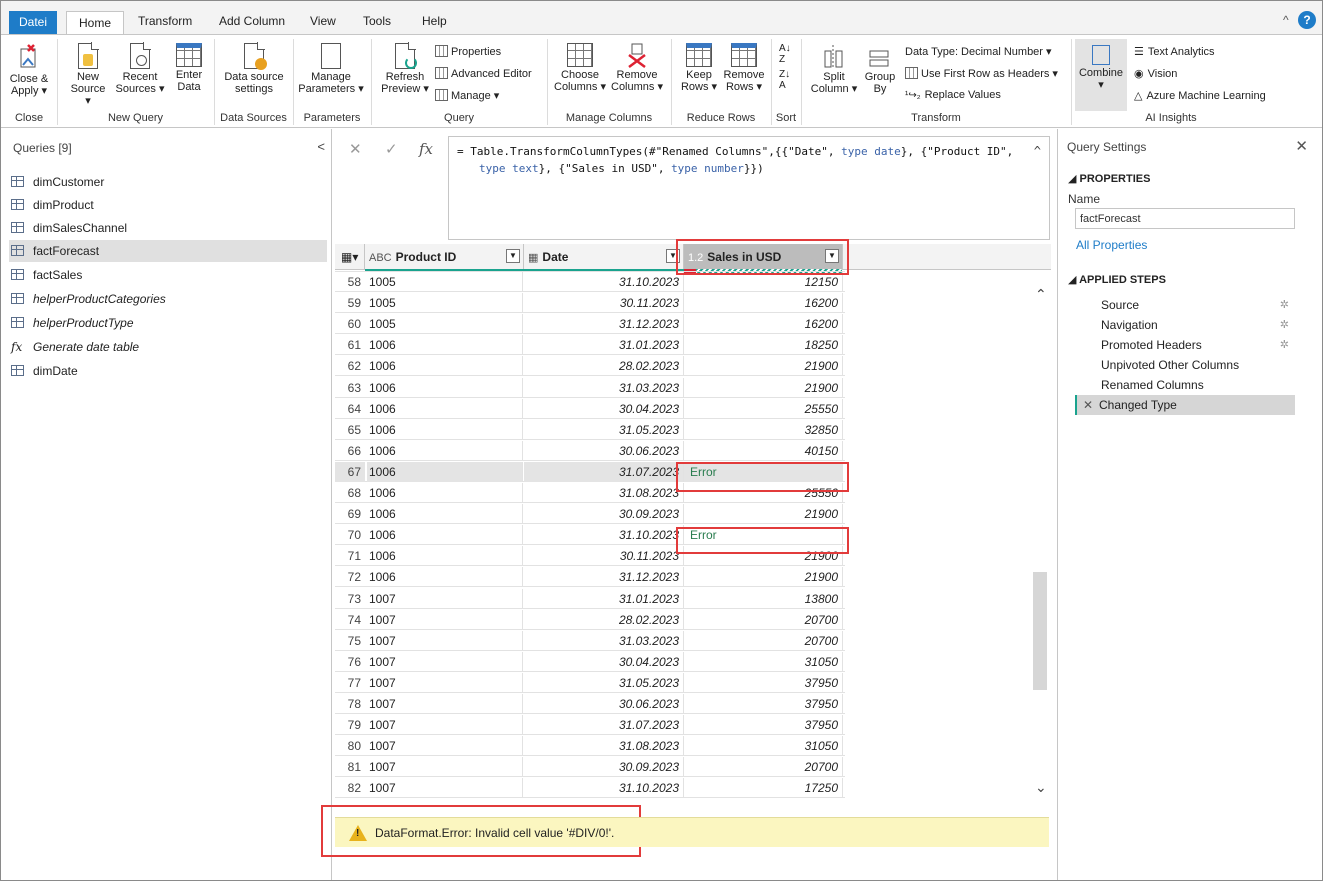  I want to click on cell-date: 28.02.2023, so click(604, 619).